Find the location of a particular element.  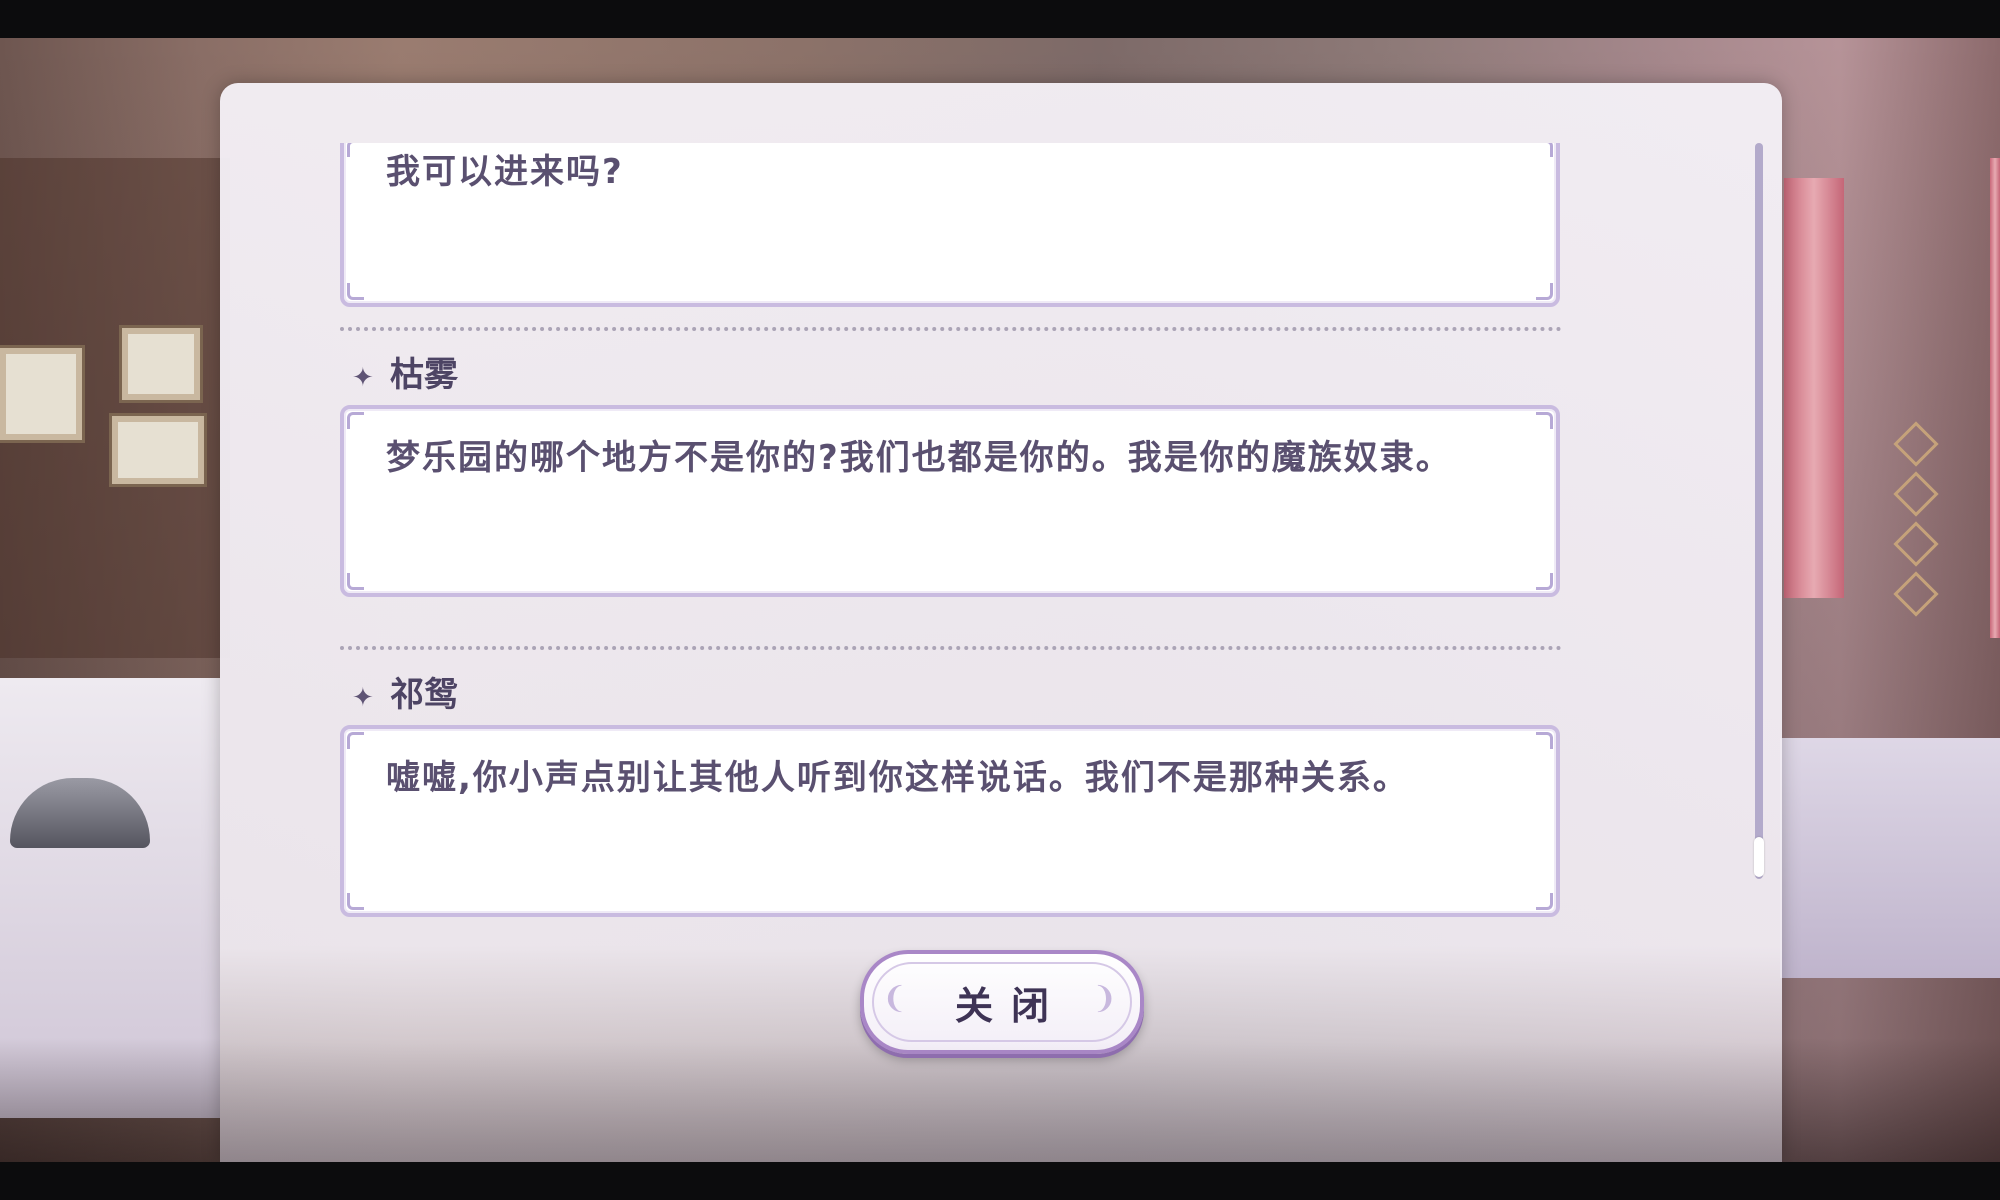

speaker-label: ✦ 枯雾 is located at coordinates (405, 373).